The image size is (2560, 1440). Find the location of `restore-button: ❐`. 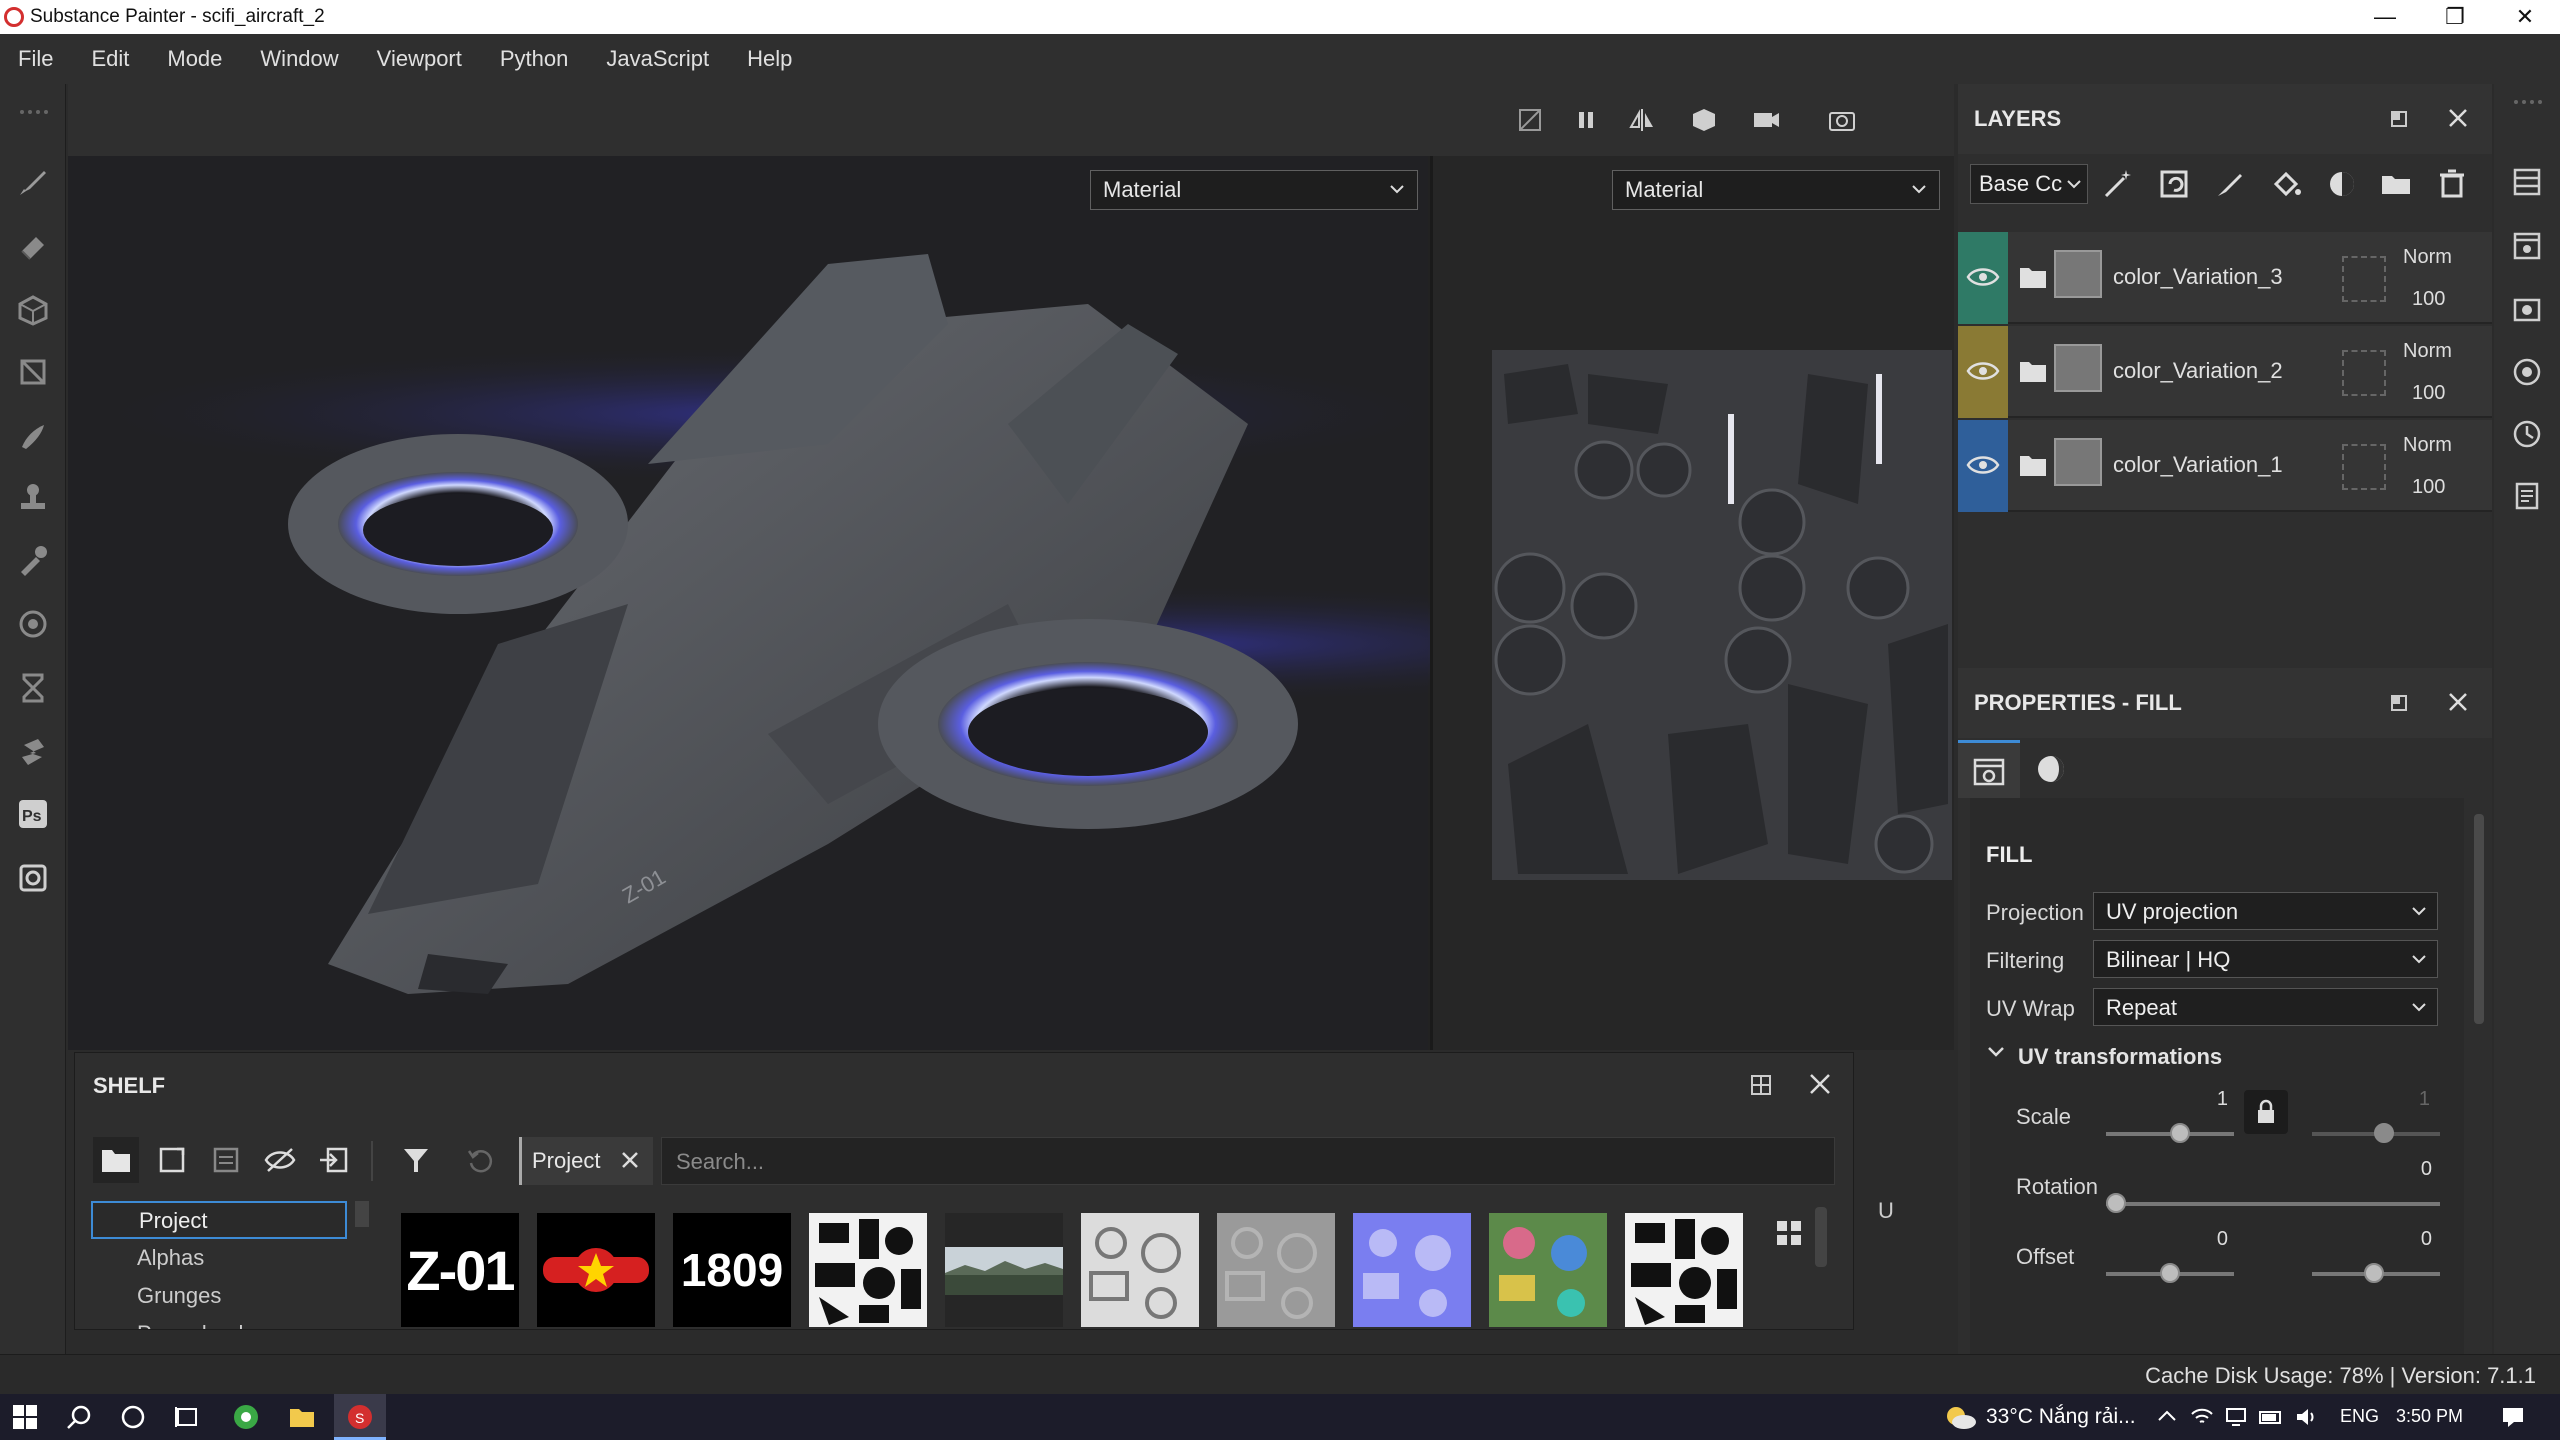

restore-button: ❐ is located at coordinates (2455, 17).